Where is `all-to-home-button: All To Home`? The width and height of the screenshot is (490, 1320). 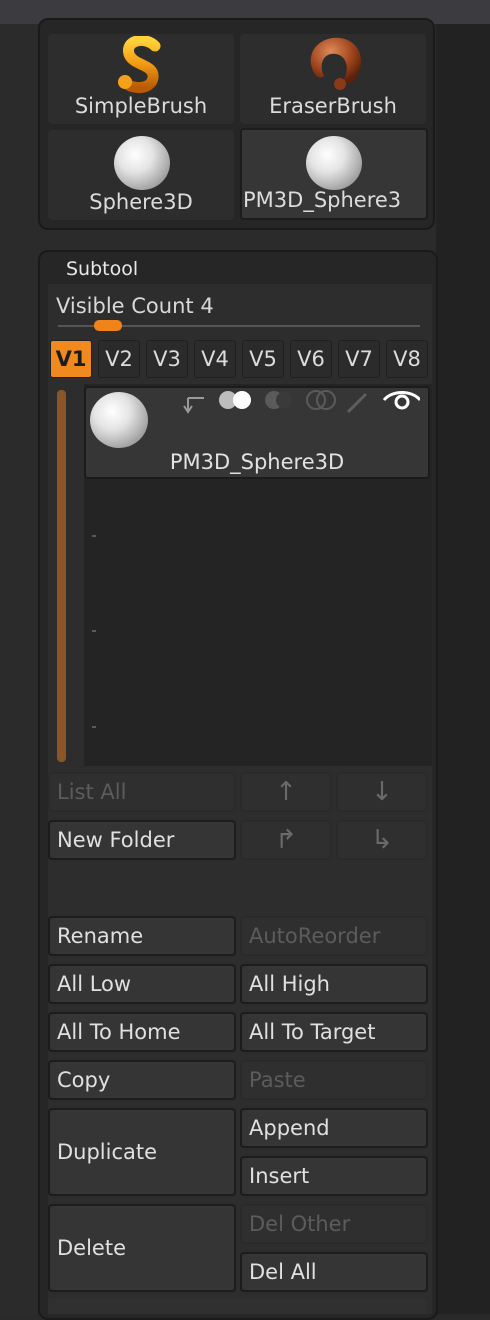
all-to-home-button: All To Home is located at coordinates (142, 1032).